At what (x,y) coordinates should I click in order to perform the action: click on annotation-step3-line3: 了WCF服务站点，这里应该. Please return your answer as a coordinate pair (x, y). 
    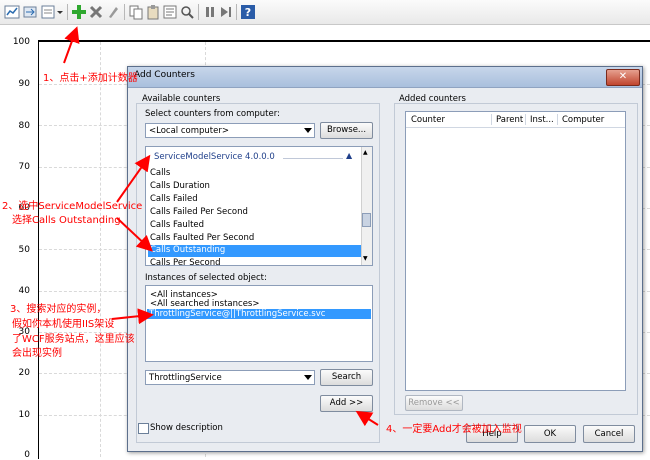
    Looking at the image, I should click on (73, 339).